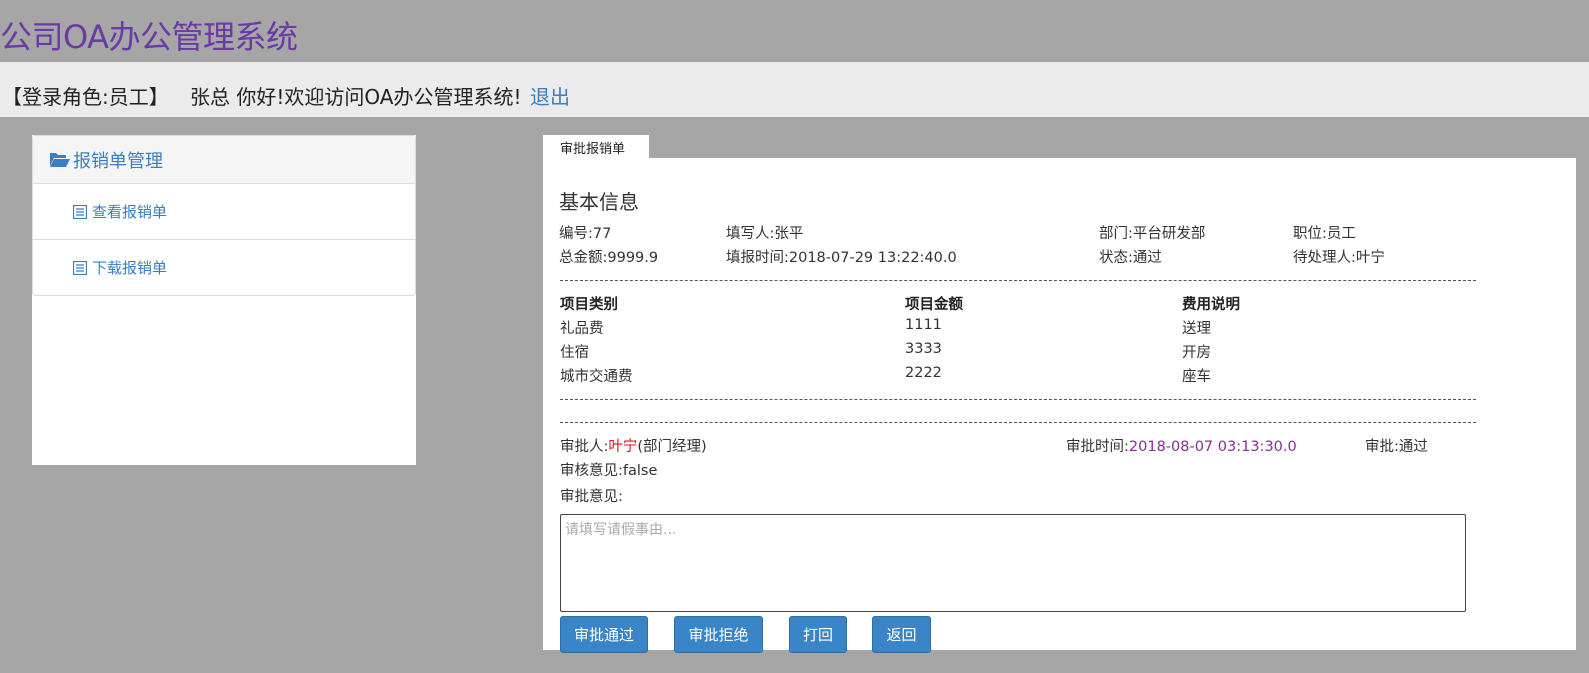 The width and height of the screenshot is (1589, 673). Describe the element at coordinates (1130, 258) in the screenshot. I see `expense-status: 状态:通过` at that location.